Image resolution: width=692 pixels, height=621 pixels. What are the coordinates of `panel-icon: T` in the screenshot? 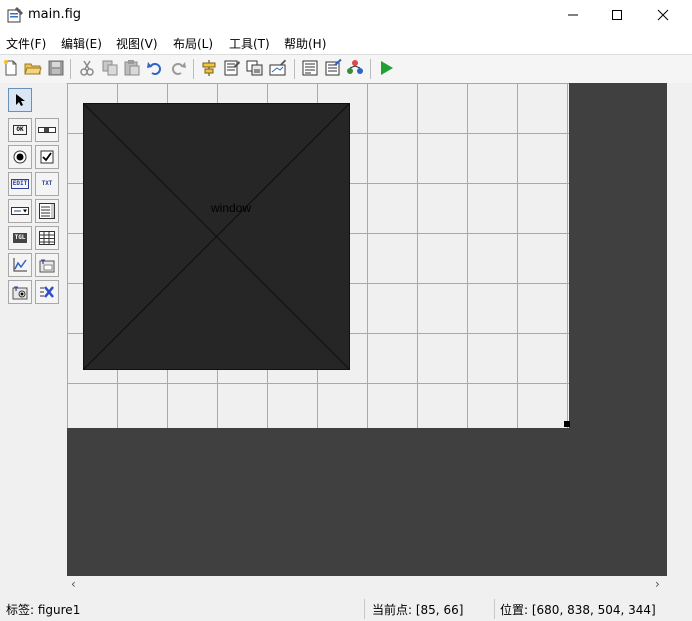 It's located at (47, 266).